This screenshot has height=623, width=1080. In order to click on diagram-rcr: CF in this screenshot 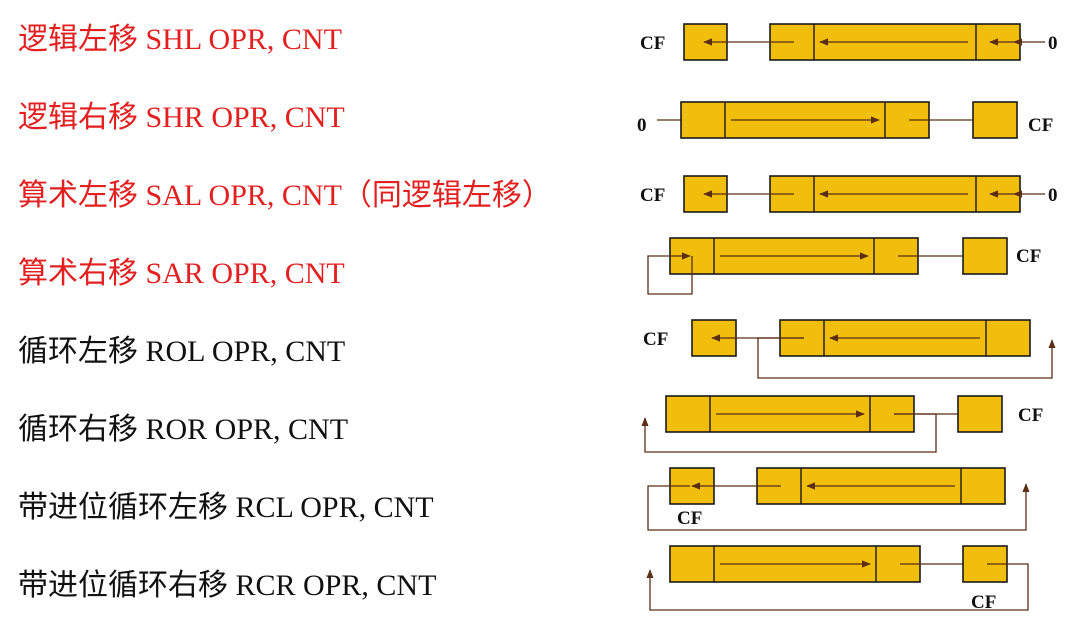, I will do `click(837, 579)`.